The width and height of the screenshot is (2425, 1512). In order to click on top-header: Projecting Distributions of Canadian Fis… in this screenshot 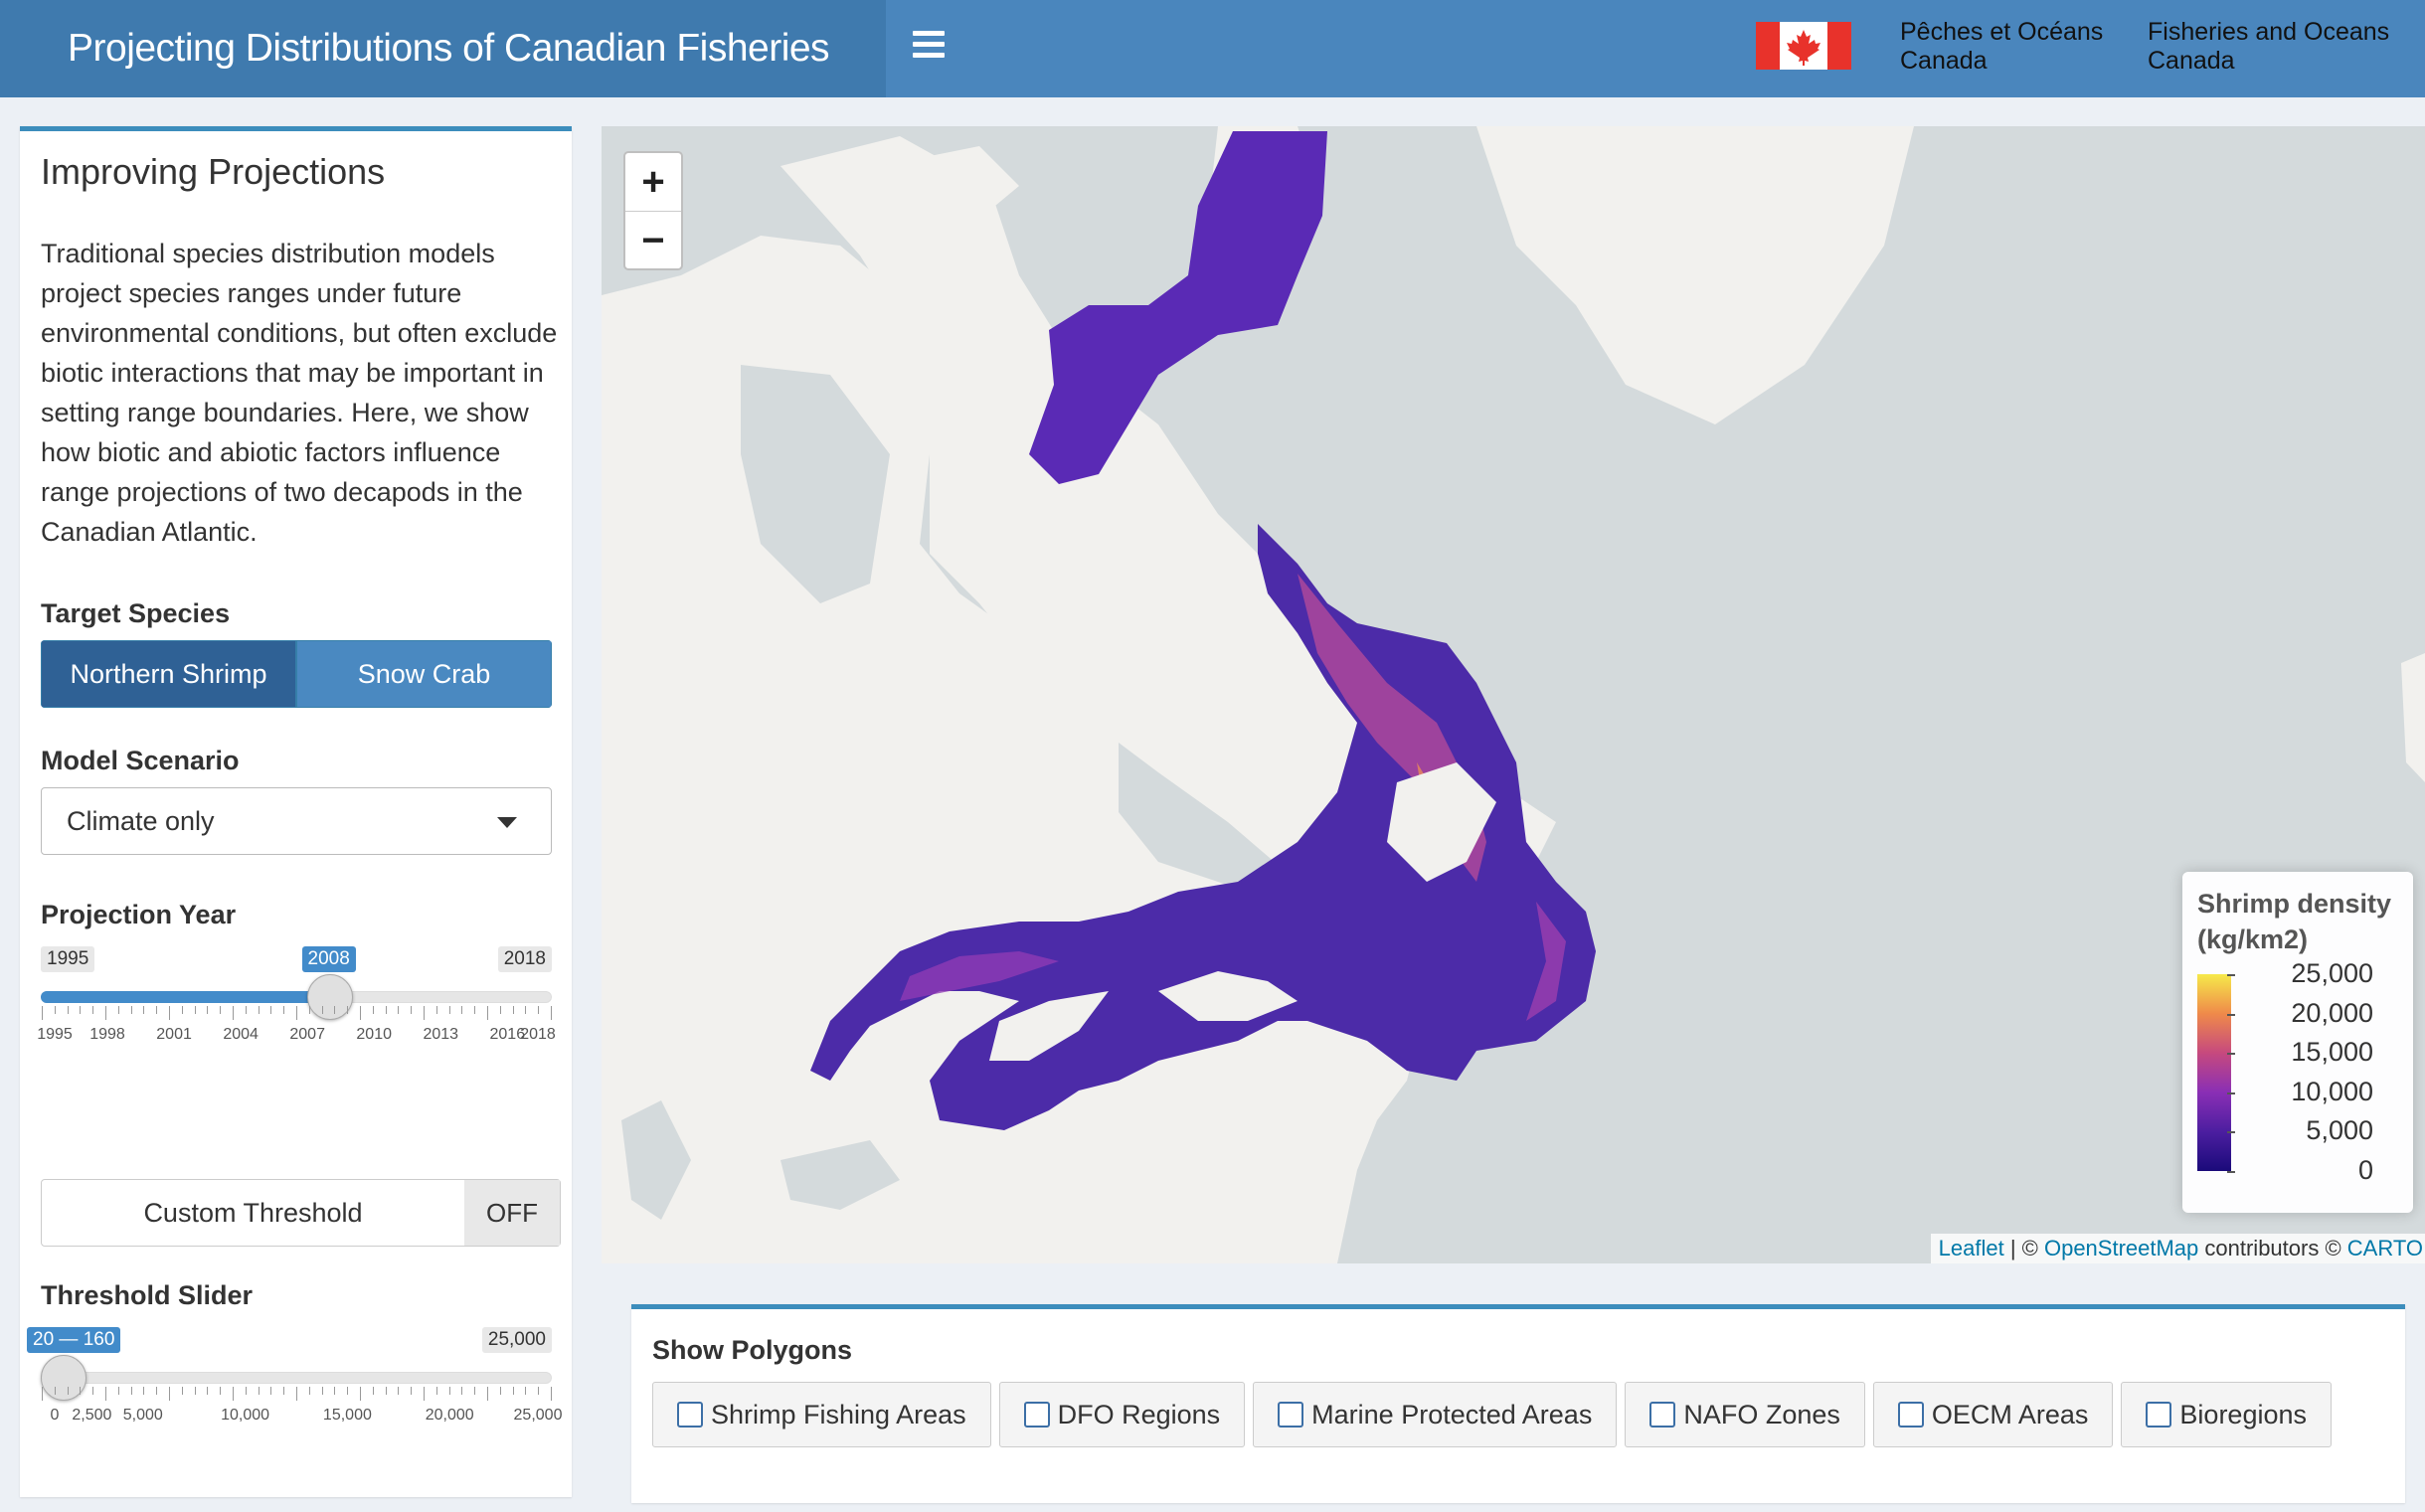, I will do `click(1212, 48)`.